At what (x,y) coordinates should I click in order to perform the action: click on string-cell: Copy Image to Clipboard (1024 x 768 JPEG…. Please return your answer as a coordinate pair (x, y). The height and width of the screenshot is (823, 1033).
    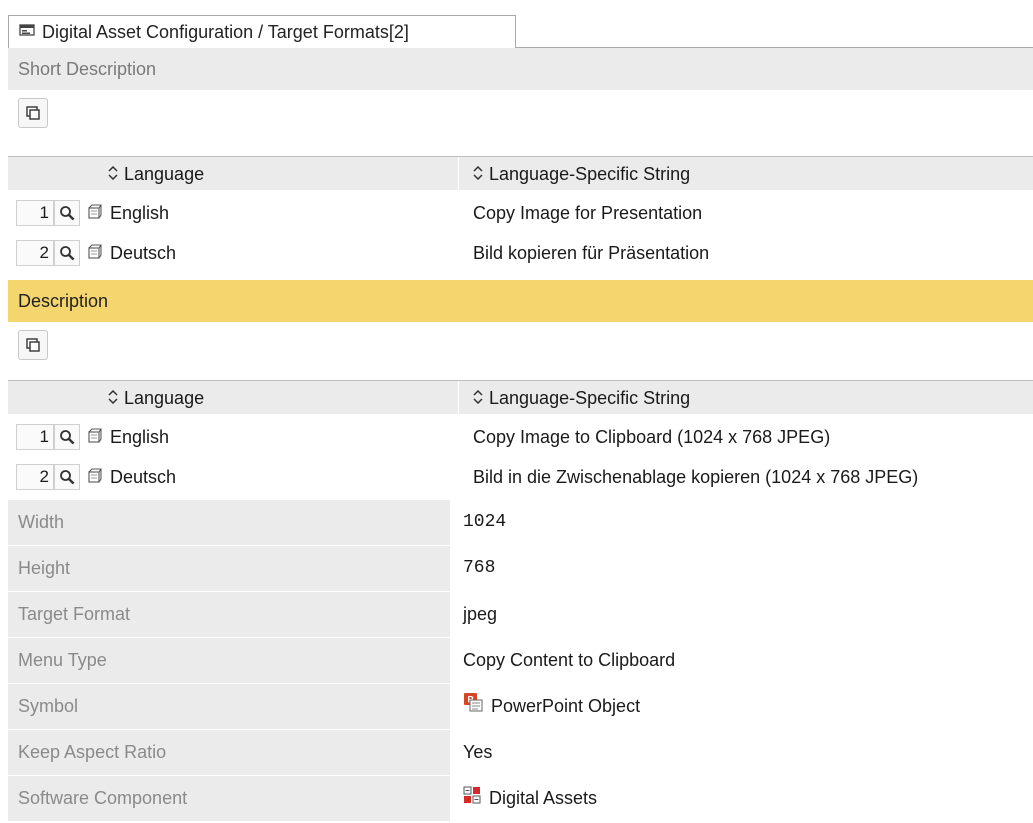
    Looking at the image, I should click on (652, 437).